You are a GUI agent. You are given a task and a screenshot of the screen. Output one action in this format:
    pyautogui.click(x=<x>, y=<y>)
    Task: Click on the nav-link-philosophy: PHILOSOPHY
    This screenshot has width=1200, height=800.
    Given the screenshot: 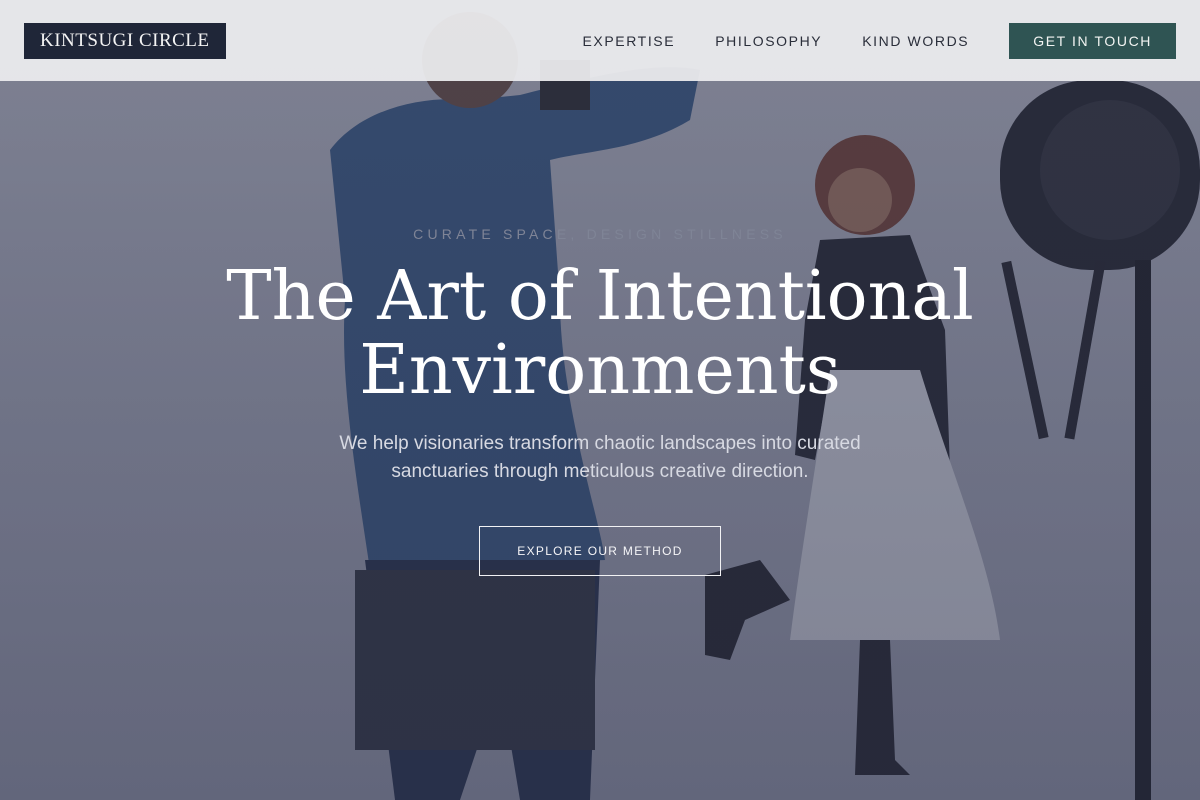 What is the action you would take?
    pyautogui.click(x=768, y=41)
    